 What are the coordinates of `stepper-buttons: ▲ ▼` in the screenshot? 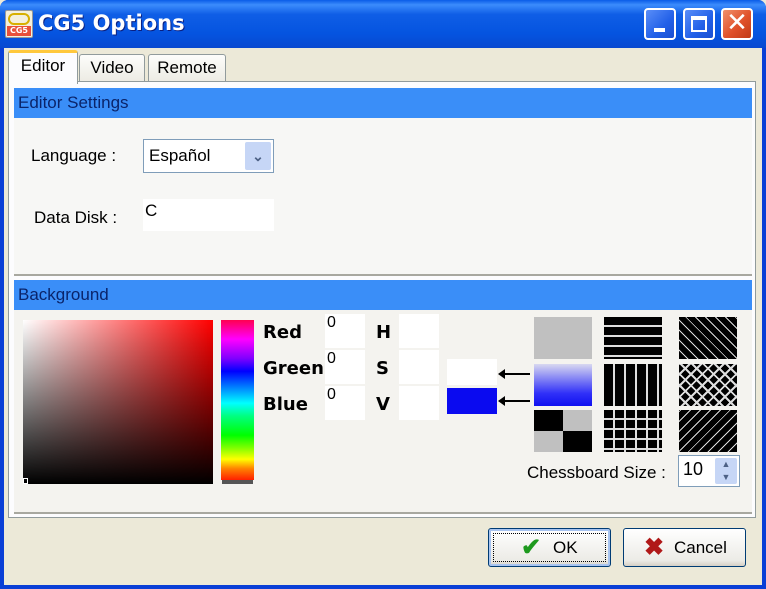 It's located at (726, 471).